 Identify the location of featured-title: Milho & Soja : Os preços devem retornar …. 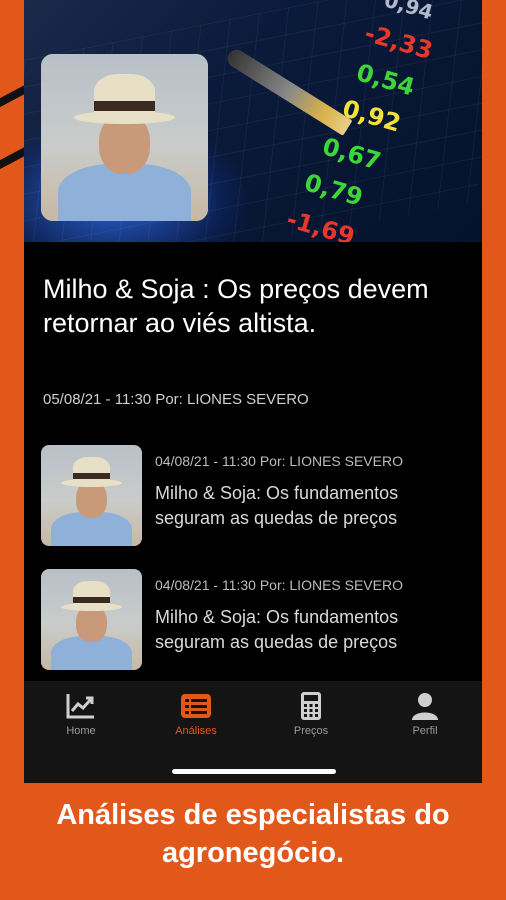
(253, 306).